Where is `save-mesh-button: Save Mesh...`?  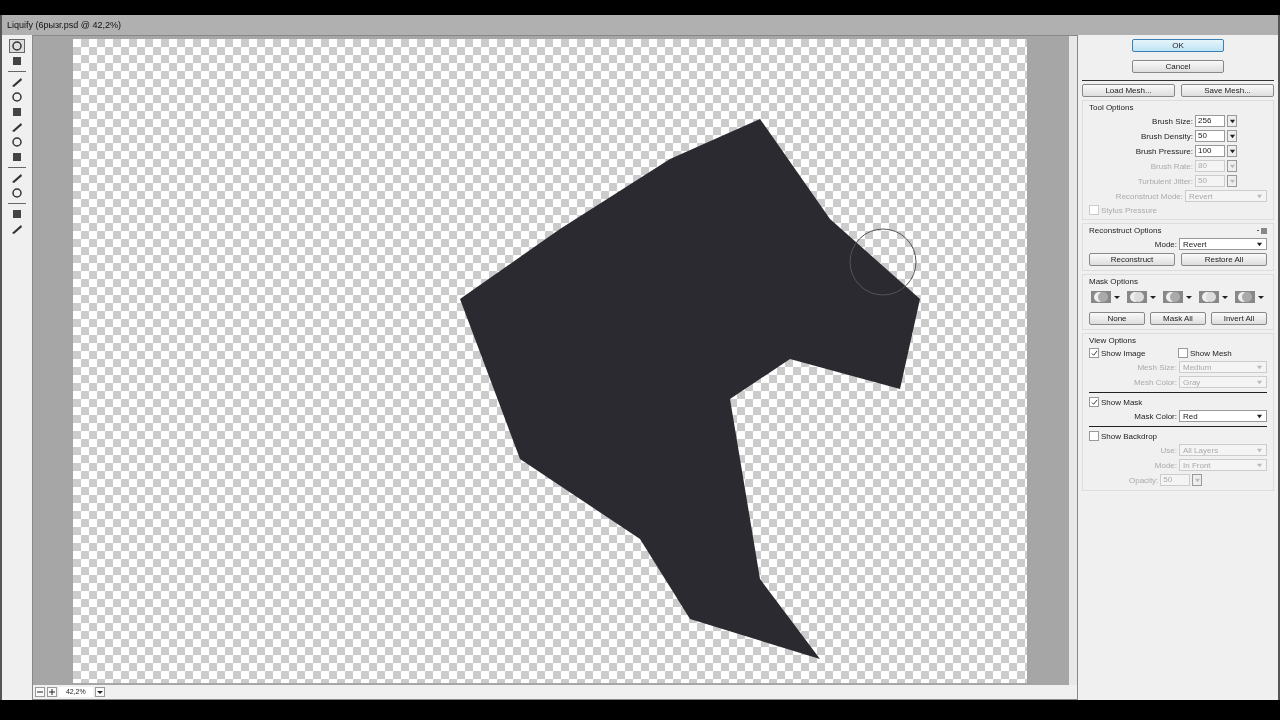 save-mesh-button: Save Mesh... is located at coordinates (1227, 90).